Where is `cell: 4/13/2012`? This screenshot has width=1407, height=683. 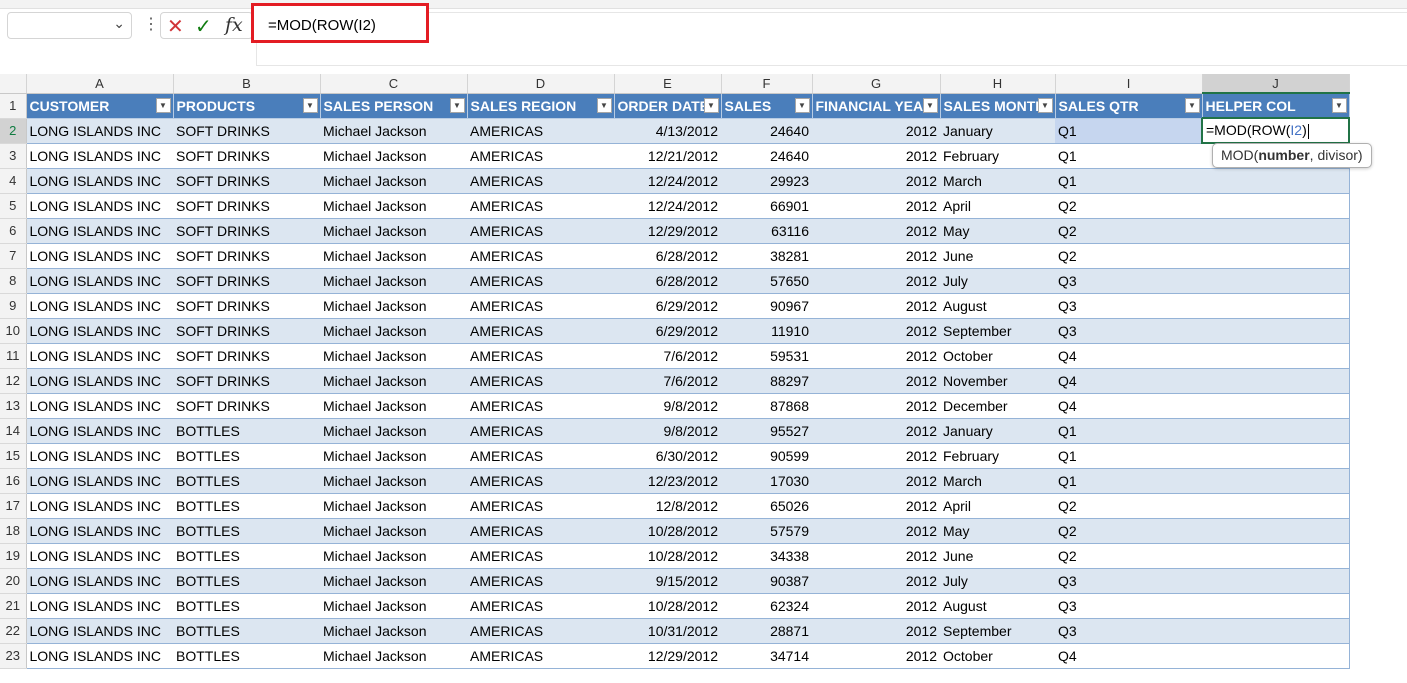 cell: 4/13/2012 is located at coordinates (667, 131).